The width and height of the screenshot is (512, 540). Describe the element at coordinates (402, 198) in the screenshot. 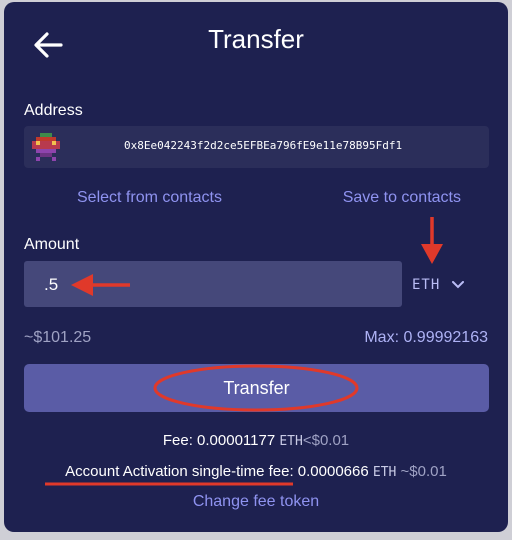

I see `save-to-contacts-link: Save to contacts` at that location.